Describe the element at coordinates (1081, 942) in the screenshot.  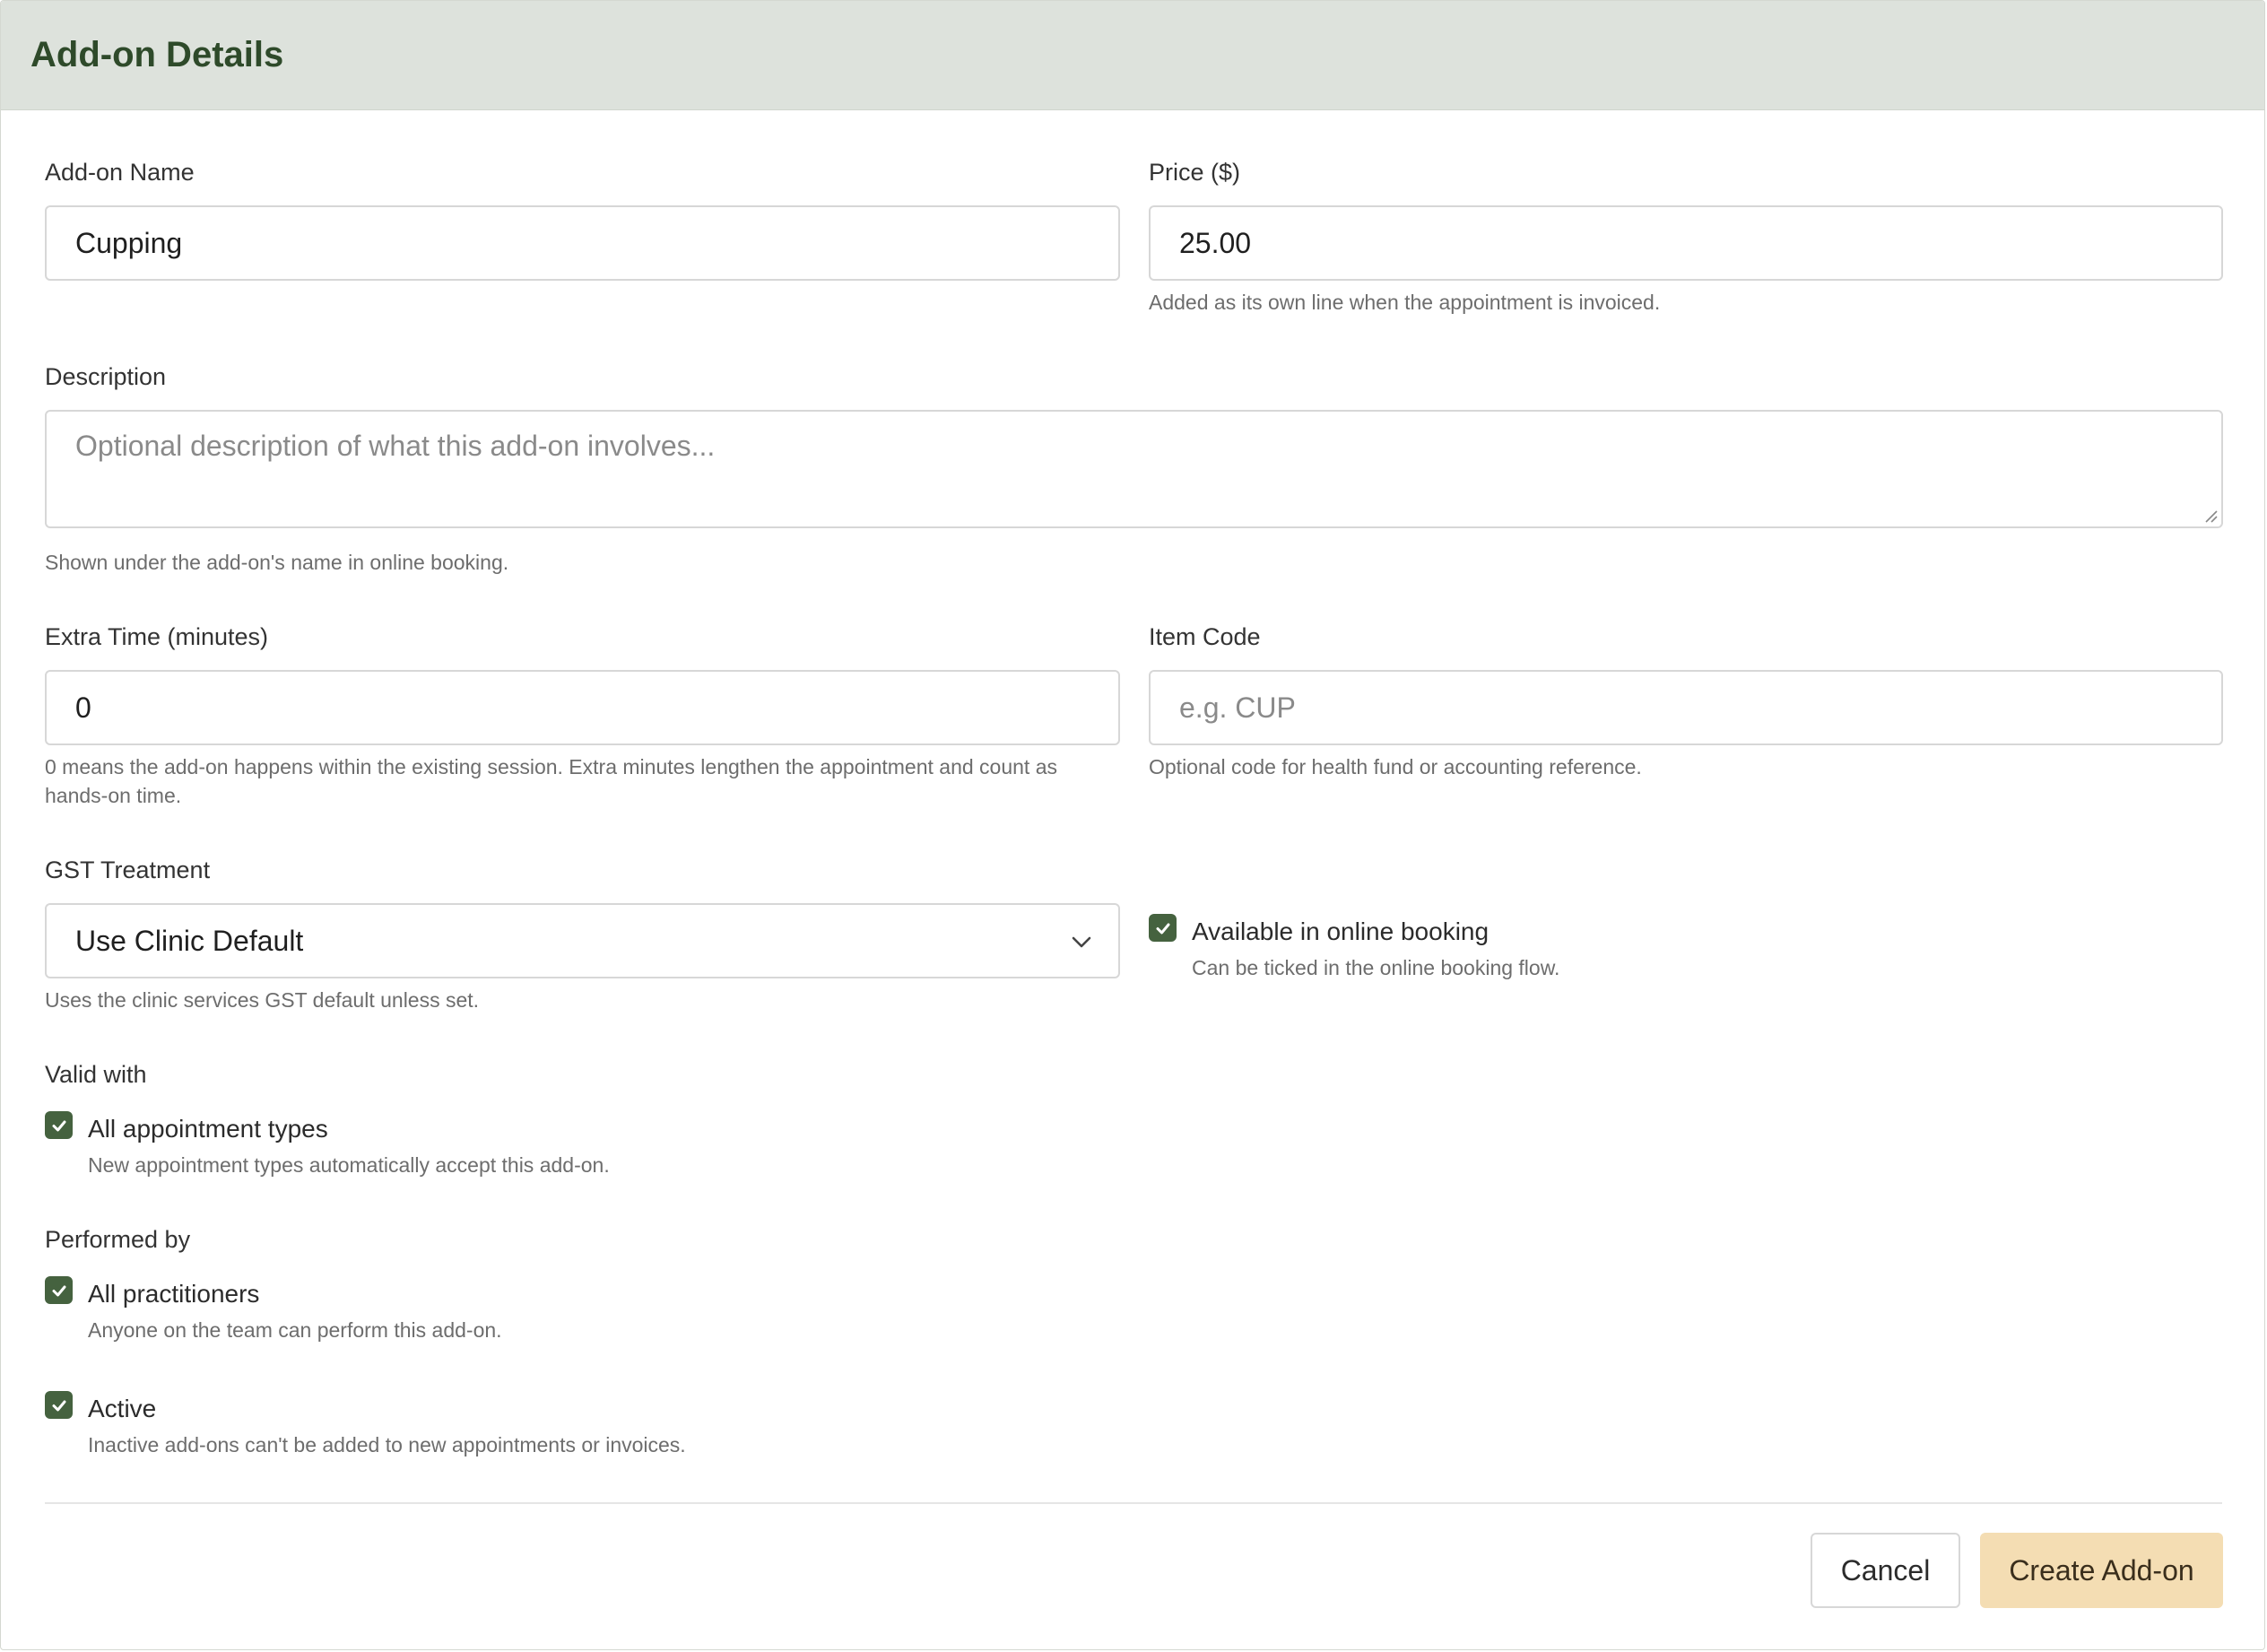
I see `chevron-down-icon` at that location.